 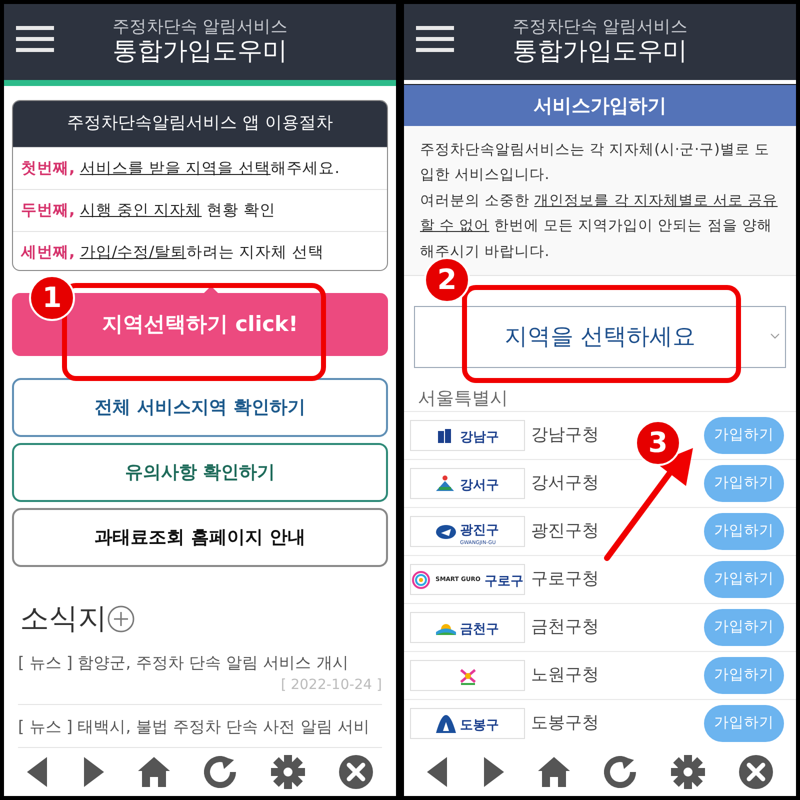 What do you see at coordinates (479, 485) in the screenshot?
I see `logo-text: 강서구` at bounding box center [479, 485].